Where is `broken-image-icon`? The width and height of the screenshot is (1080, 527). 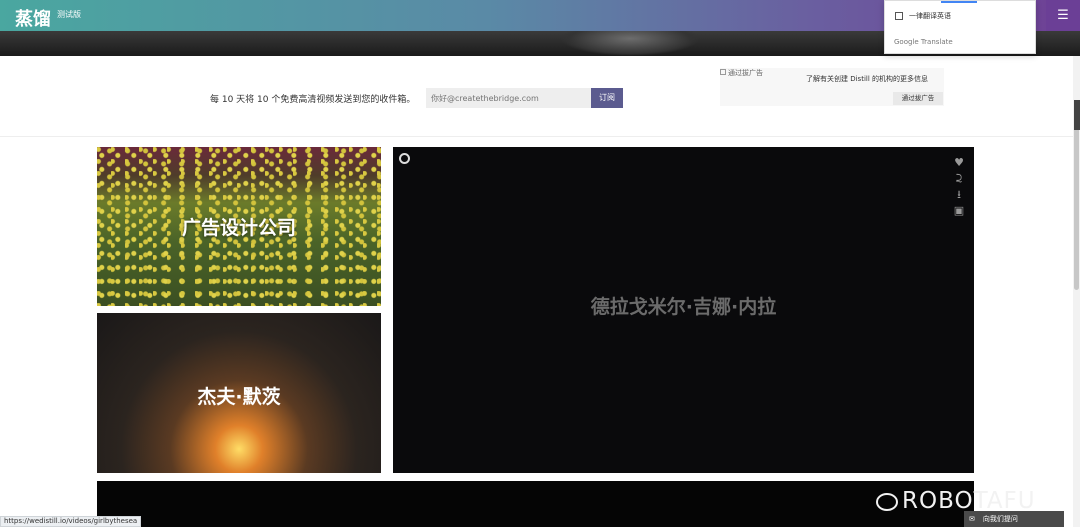 broken-image-icon is located at coordinates (723, 72).